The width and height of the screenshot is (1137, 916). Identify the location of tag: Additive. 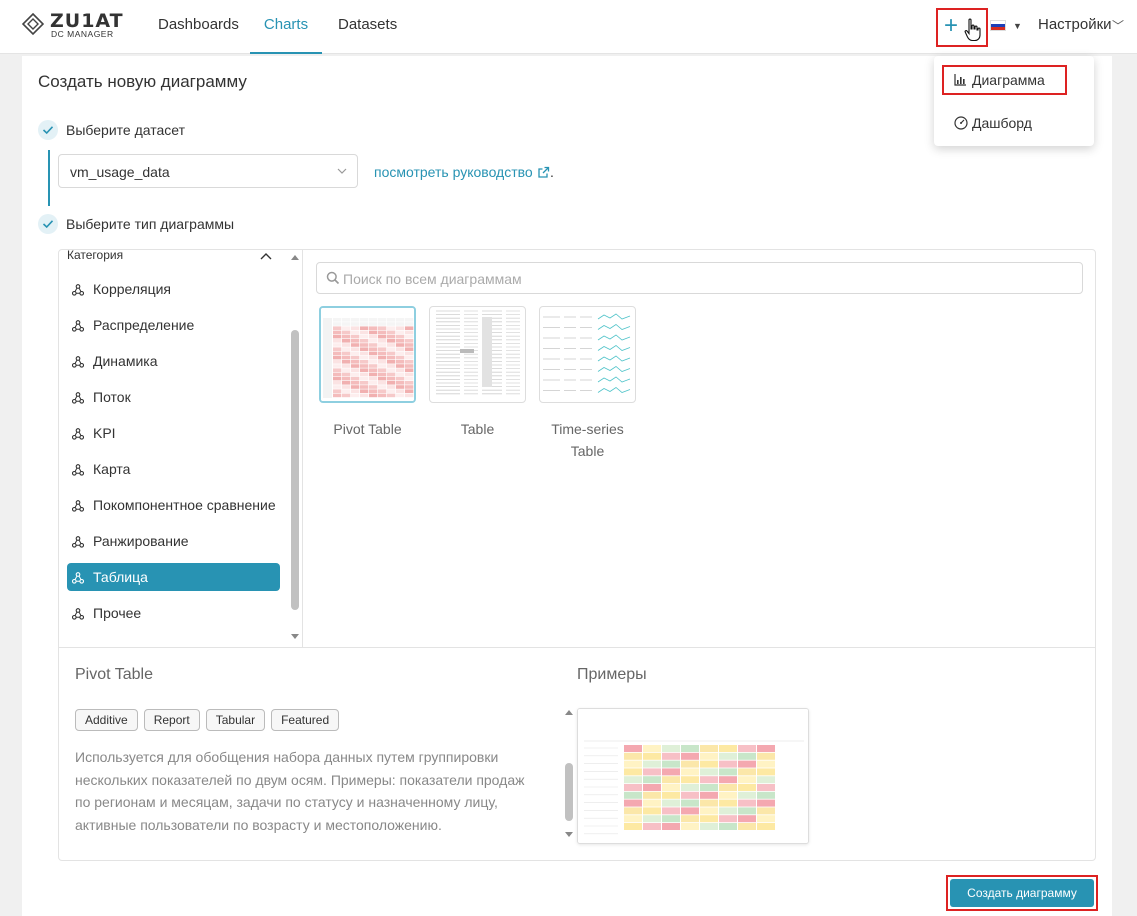
(106, 720).